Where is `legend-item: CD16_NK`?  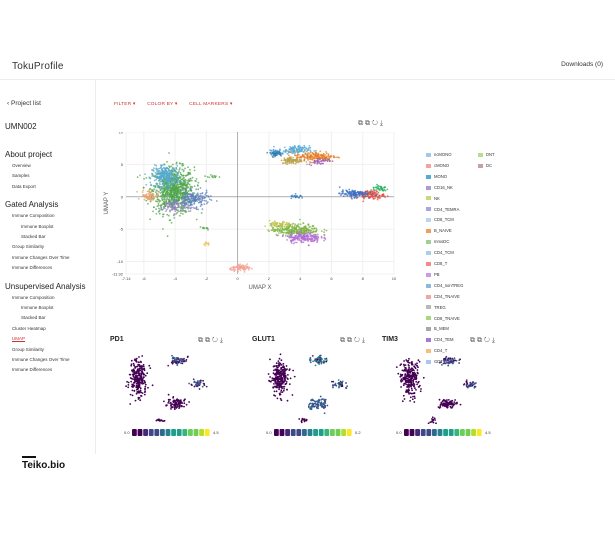 legend-item: CD16_NK is located at coordinates (439, 187).